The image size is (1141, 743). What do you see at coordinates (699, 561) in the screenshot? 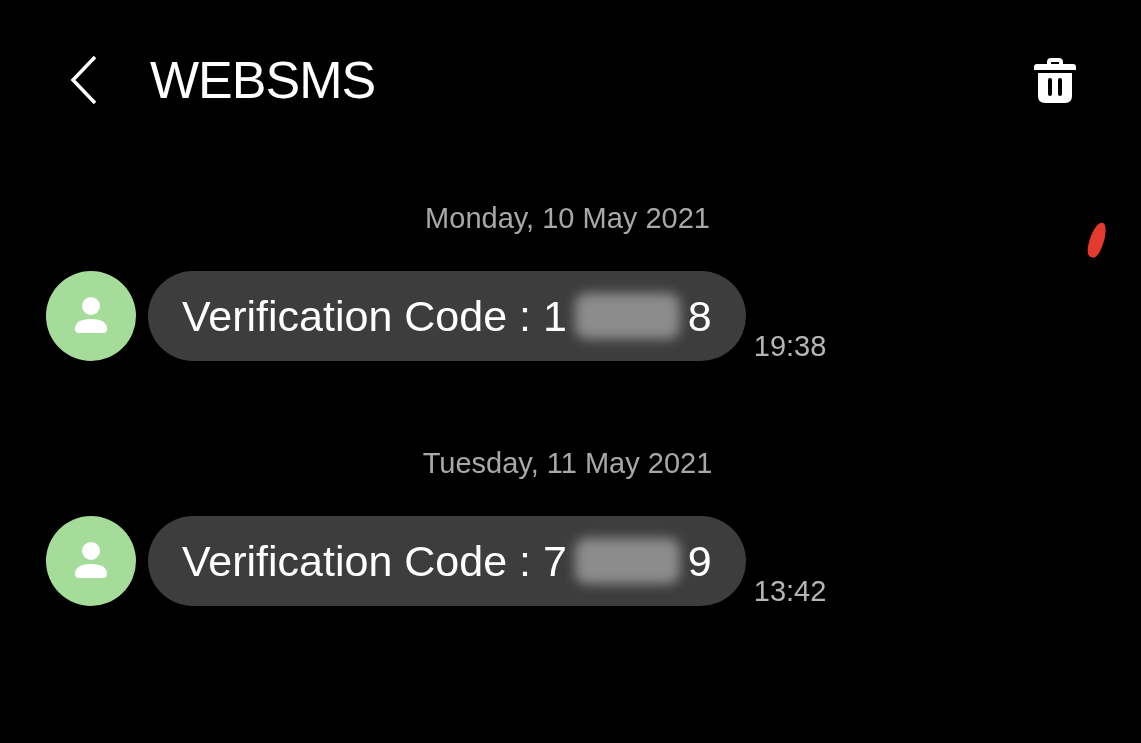
I see `message-text: 9` at bounding box center [699, 561].